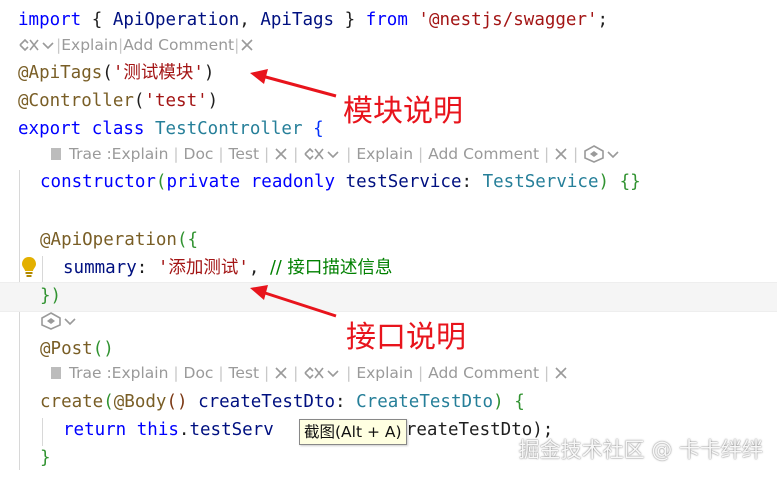 This screenshot has height=481, width=777. I want to click on watermark: 掘金技术社区 @ 卡卡绊绊, so click(640, 450).